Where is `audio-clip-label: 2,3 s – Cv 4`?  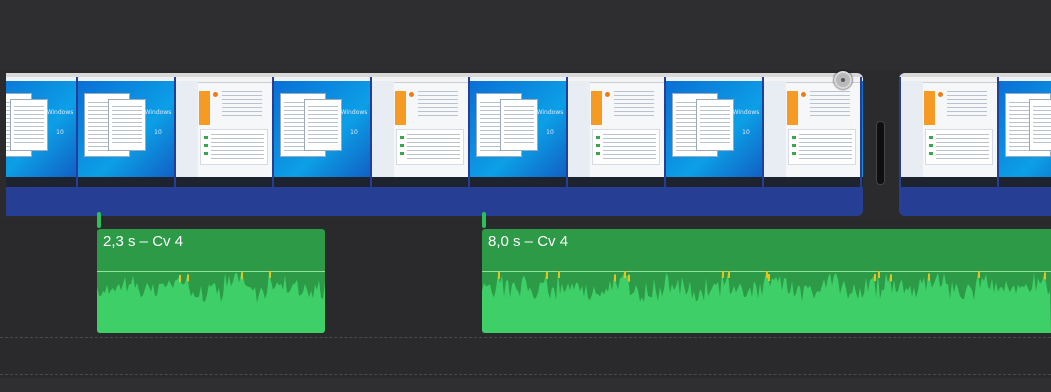
audio-clip-label: 2,3 s – Cv 4 is located at coordinates (143, 241).